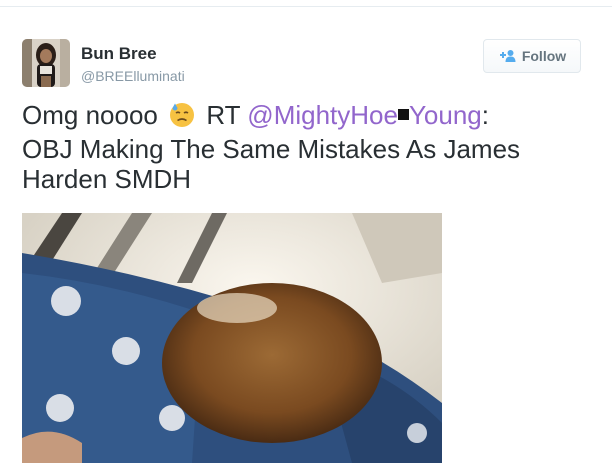 This screenshot has width=612, height=463. I want to click on tweet-text-line3: Harden SMDH, so click(107, 179).